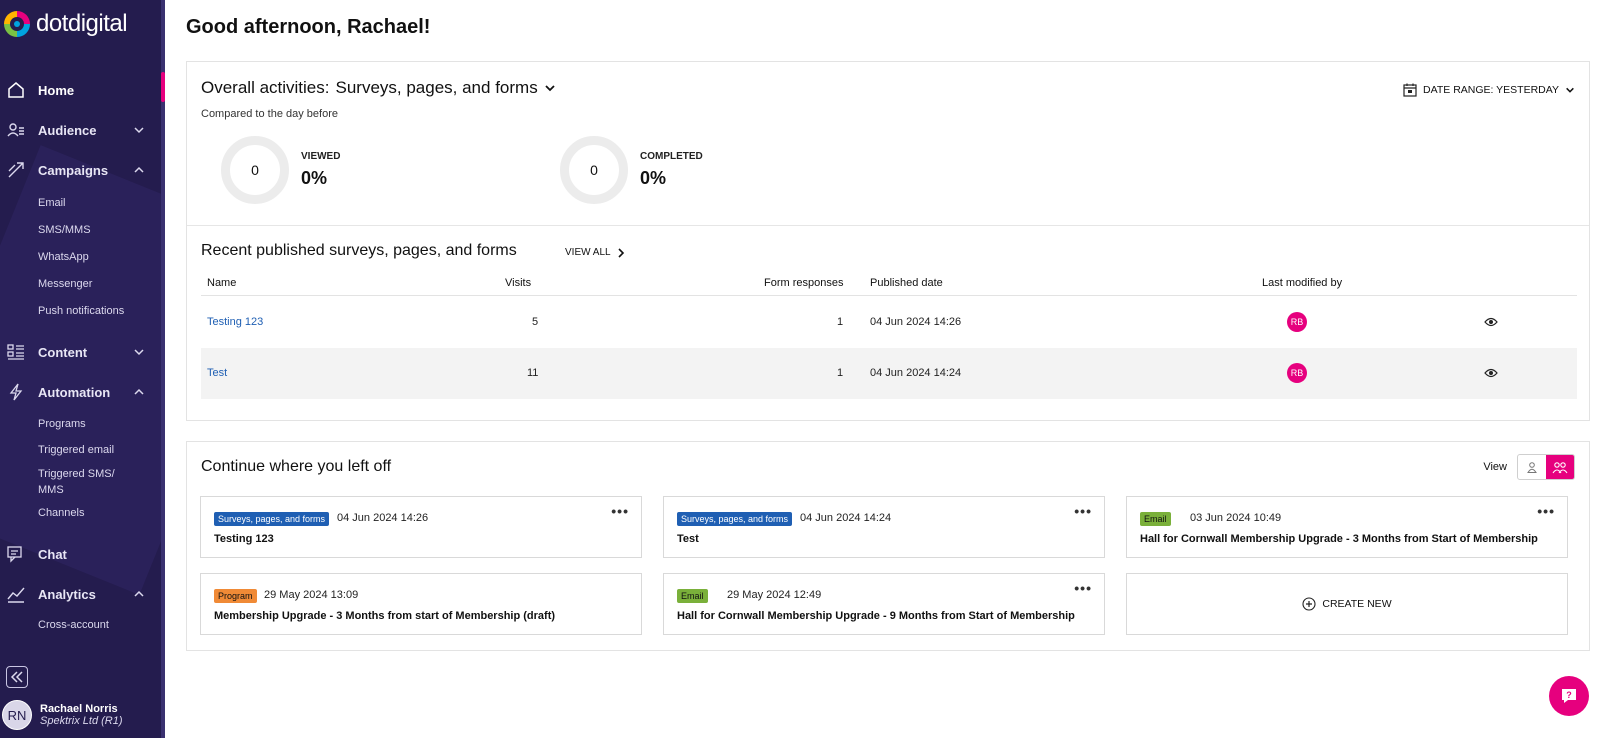 The height and width of the screenshot is (738, 1600). What do you see at coordinates (76, 474) in the screenshot?
I see `sidebar-subitem-triggered-sms: Triggered SMS/` at bounding box center [76, 474].